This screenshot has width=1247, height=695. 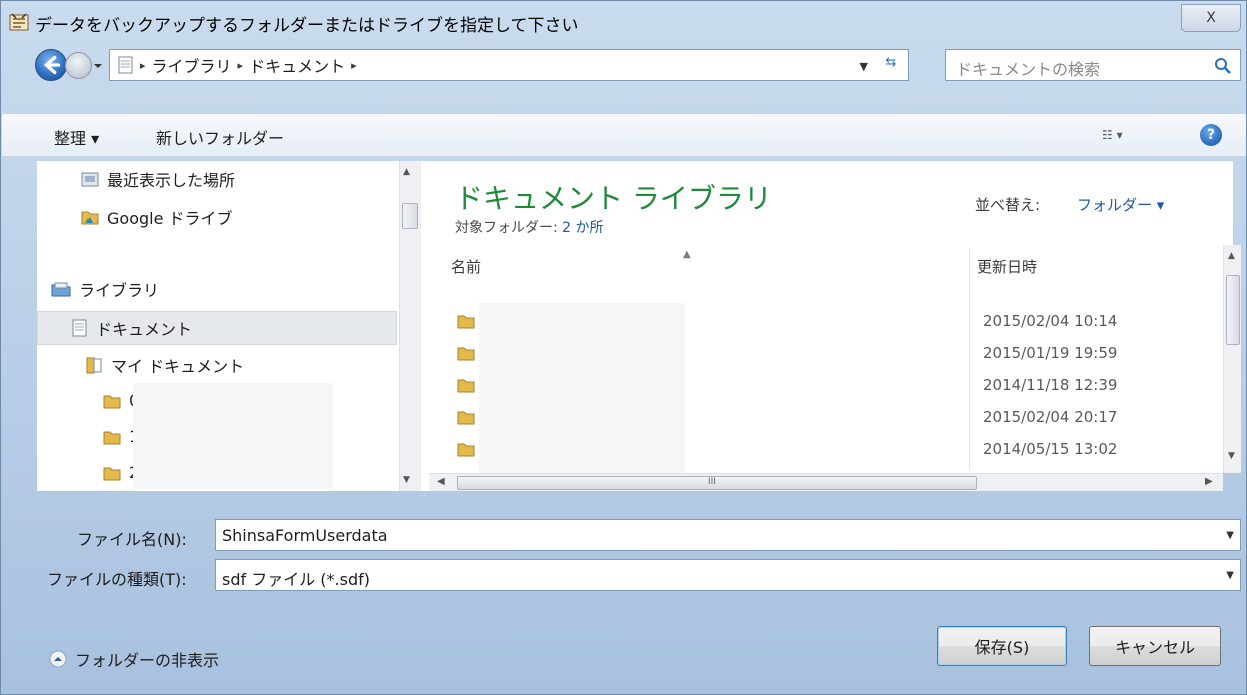 I want to click on google-drive-icon, so click(x=90, y=218).